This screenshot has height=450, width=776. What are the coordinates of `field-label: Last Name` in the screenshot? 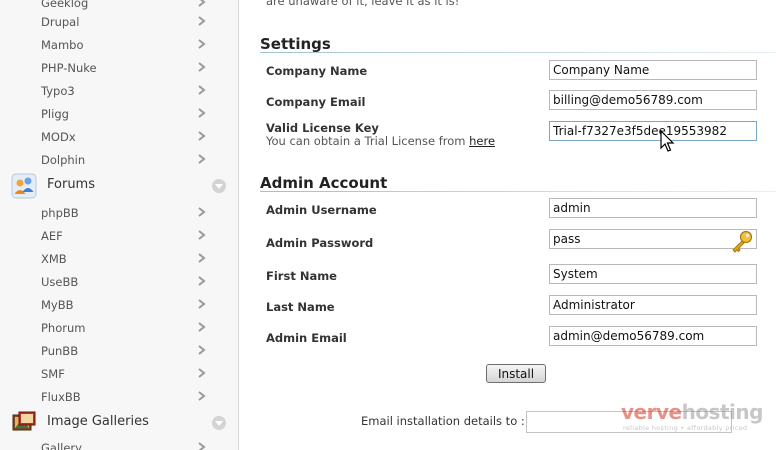 It's located at (300, 307).